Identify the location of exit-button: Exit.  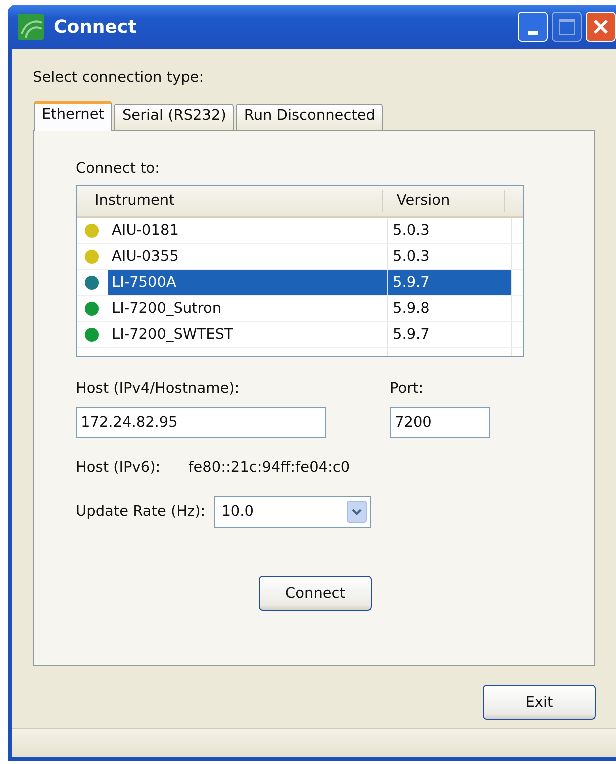
(539, 702).